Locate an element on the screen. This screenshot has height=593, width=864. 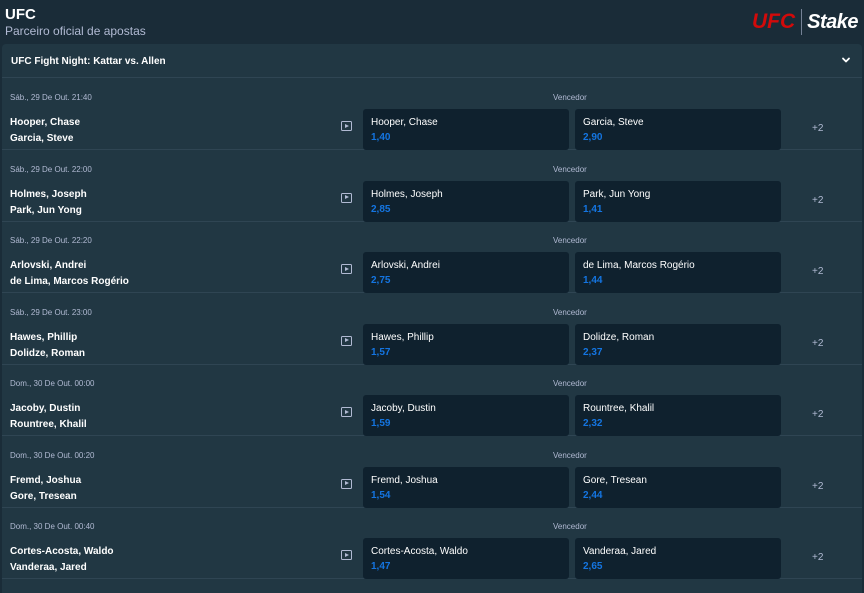
odds-outcome-name: Vanderaa, Jared is located at coordinates (620, 551).